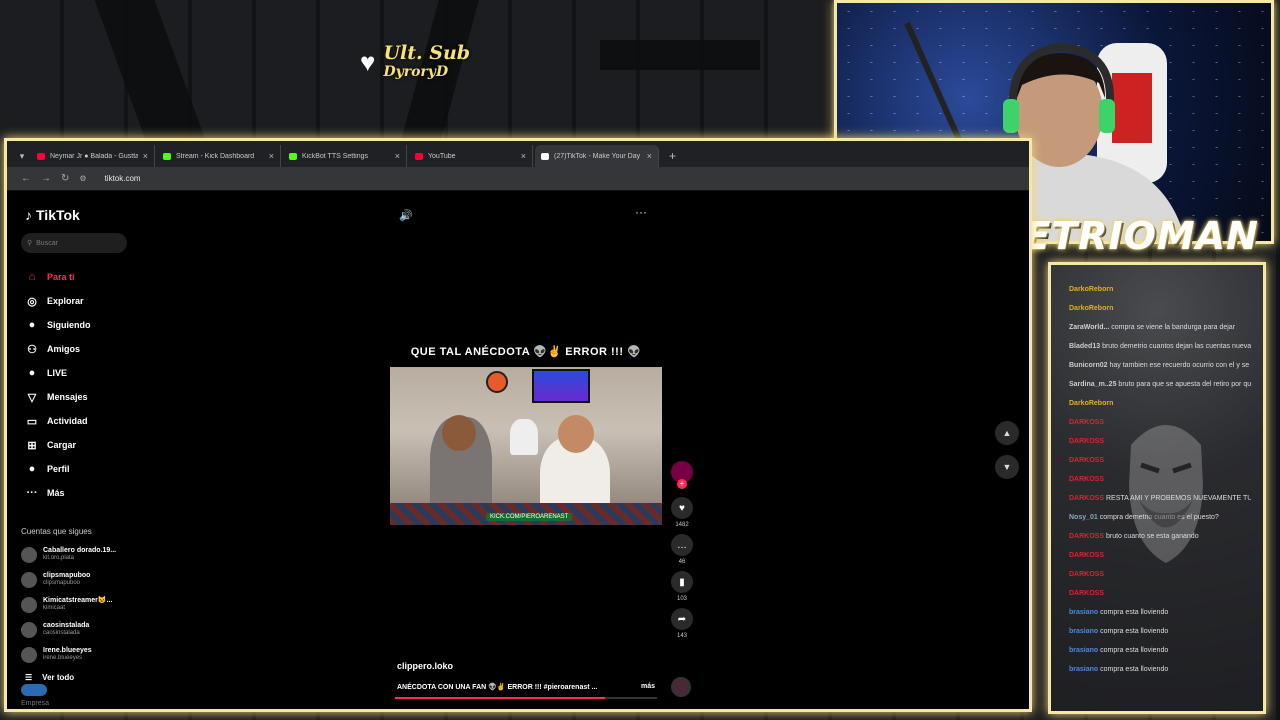 The image size is (1280, 720). Describe the element at coordinates (219, 156) in the screenshot. I see `browser-tab: Stream - Kick Dashboard ×` at that location.